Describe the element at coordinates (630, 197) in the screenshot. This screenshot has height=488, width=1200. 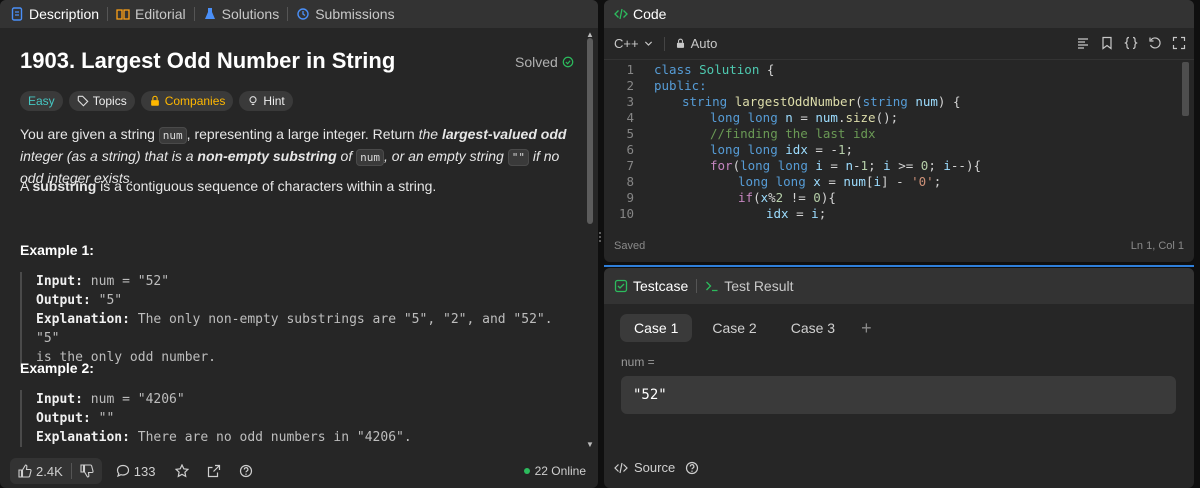
I see `line-number: 9` at that location.